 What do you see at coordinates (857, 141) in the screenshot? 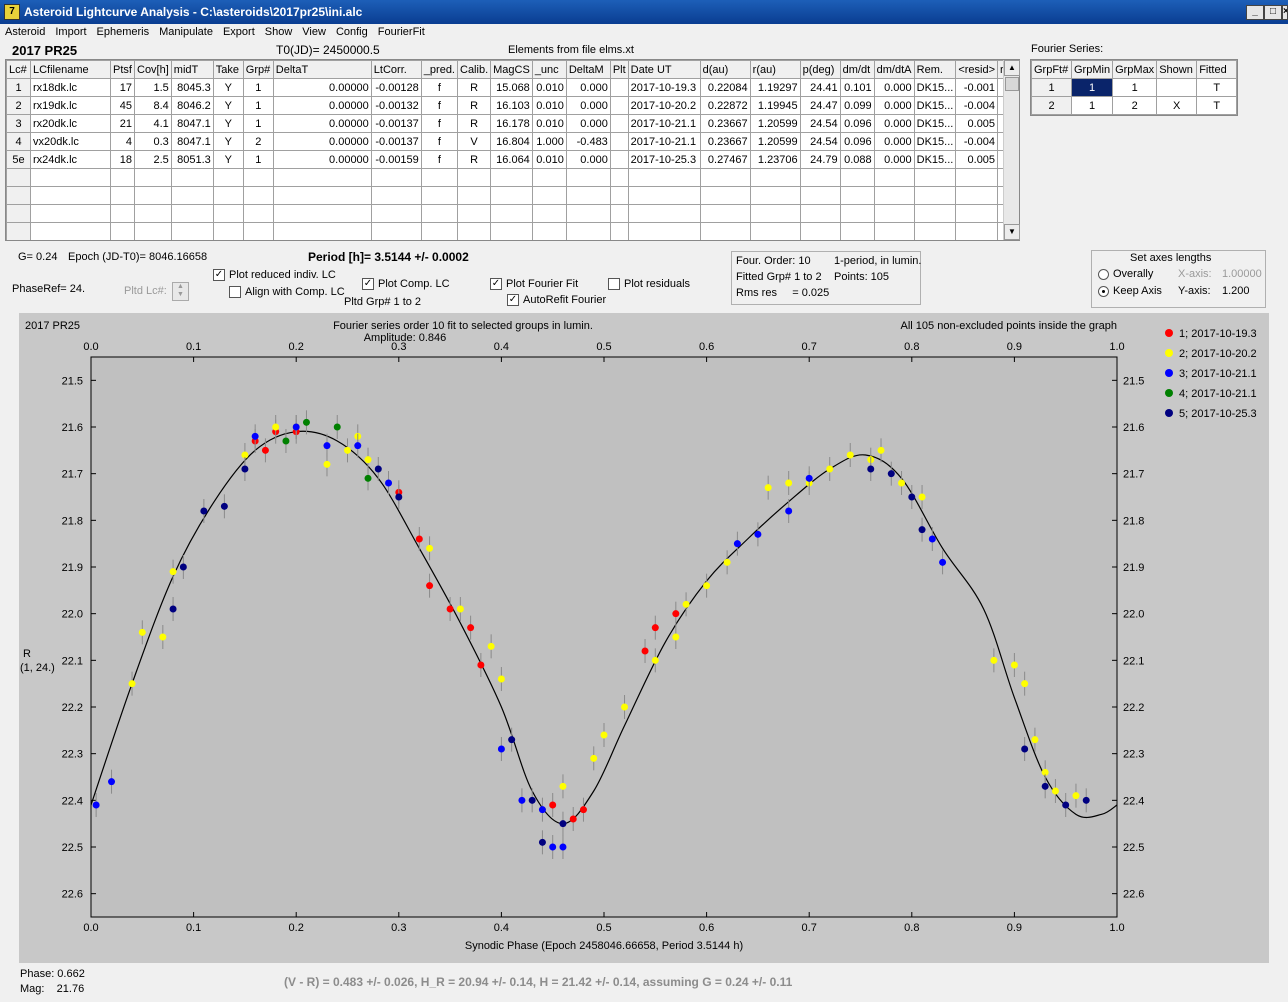
I see `lc-table-cell: 0.096` at bounding box center [857, 141].